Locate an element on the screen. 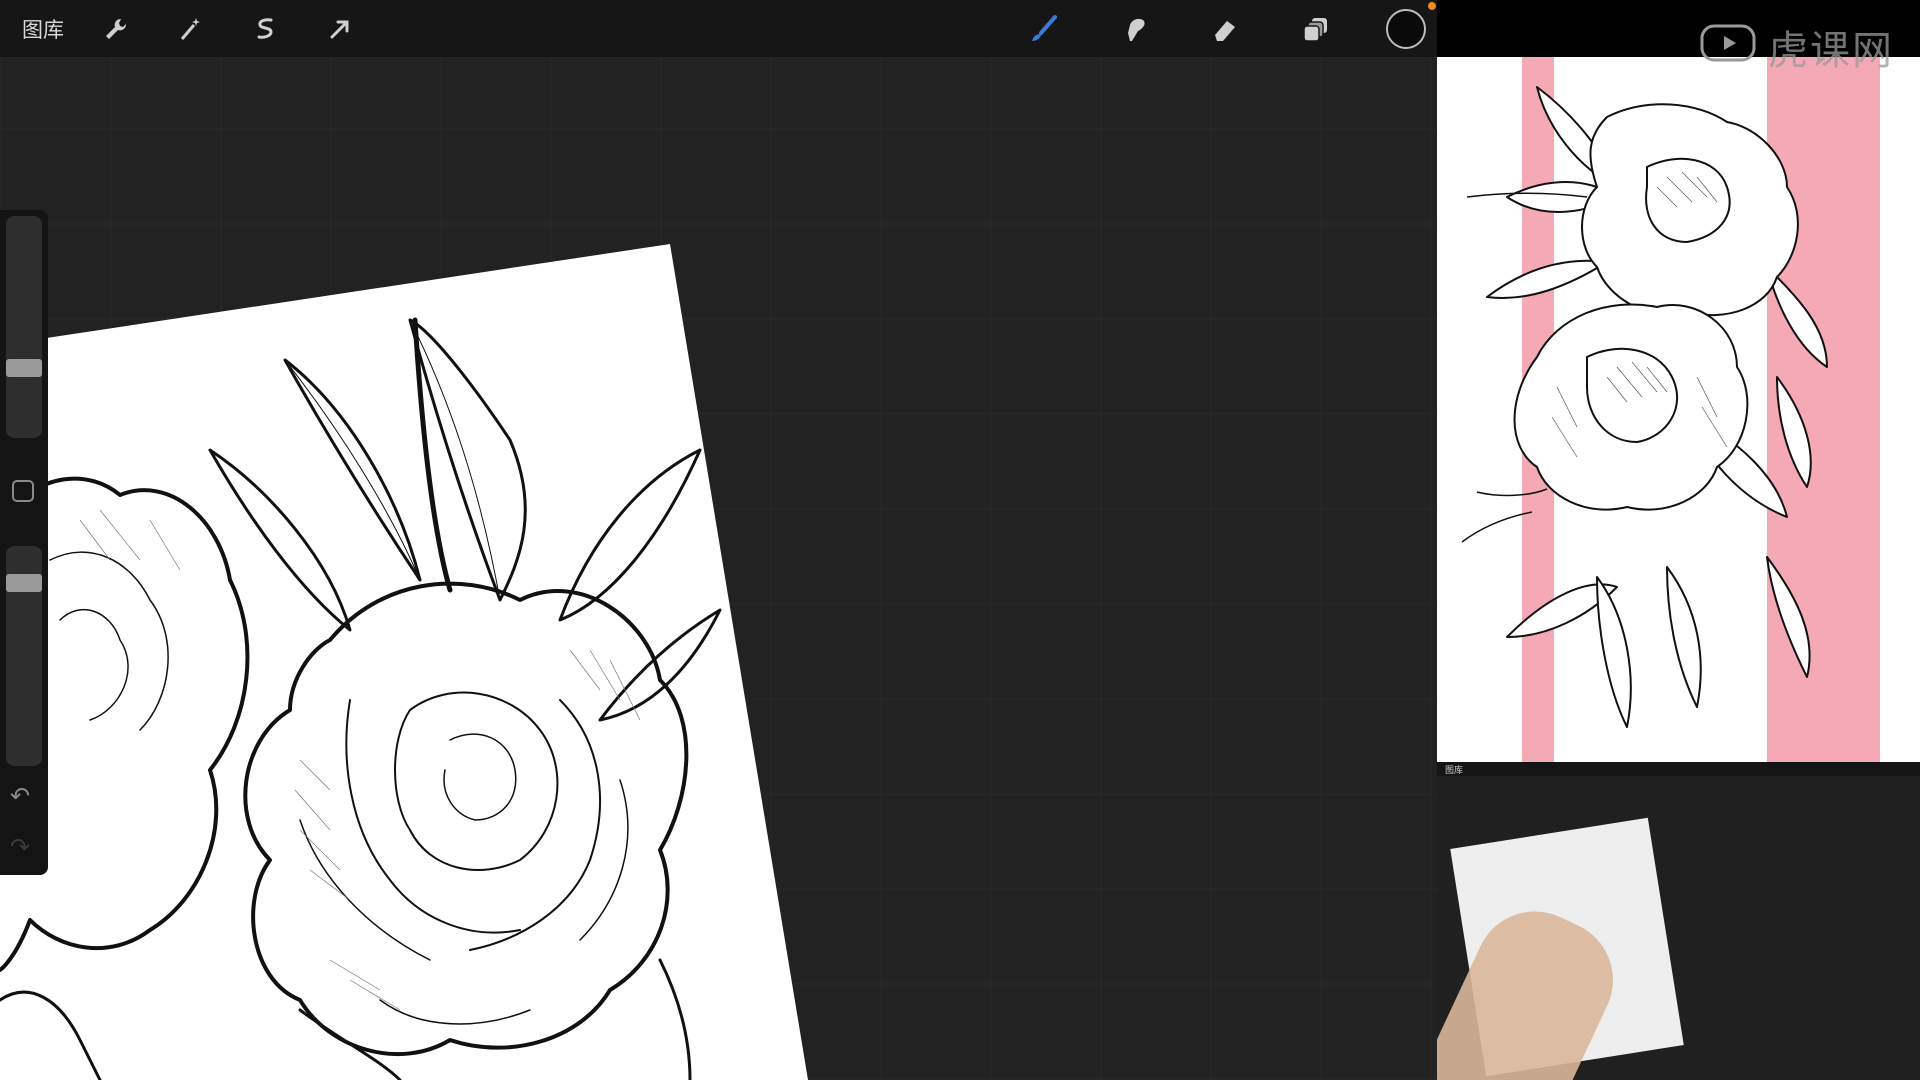  brush-size-knob is located at coordinates (24, 368).